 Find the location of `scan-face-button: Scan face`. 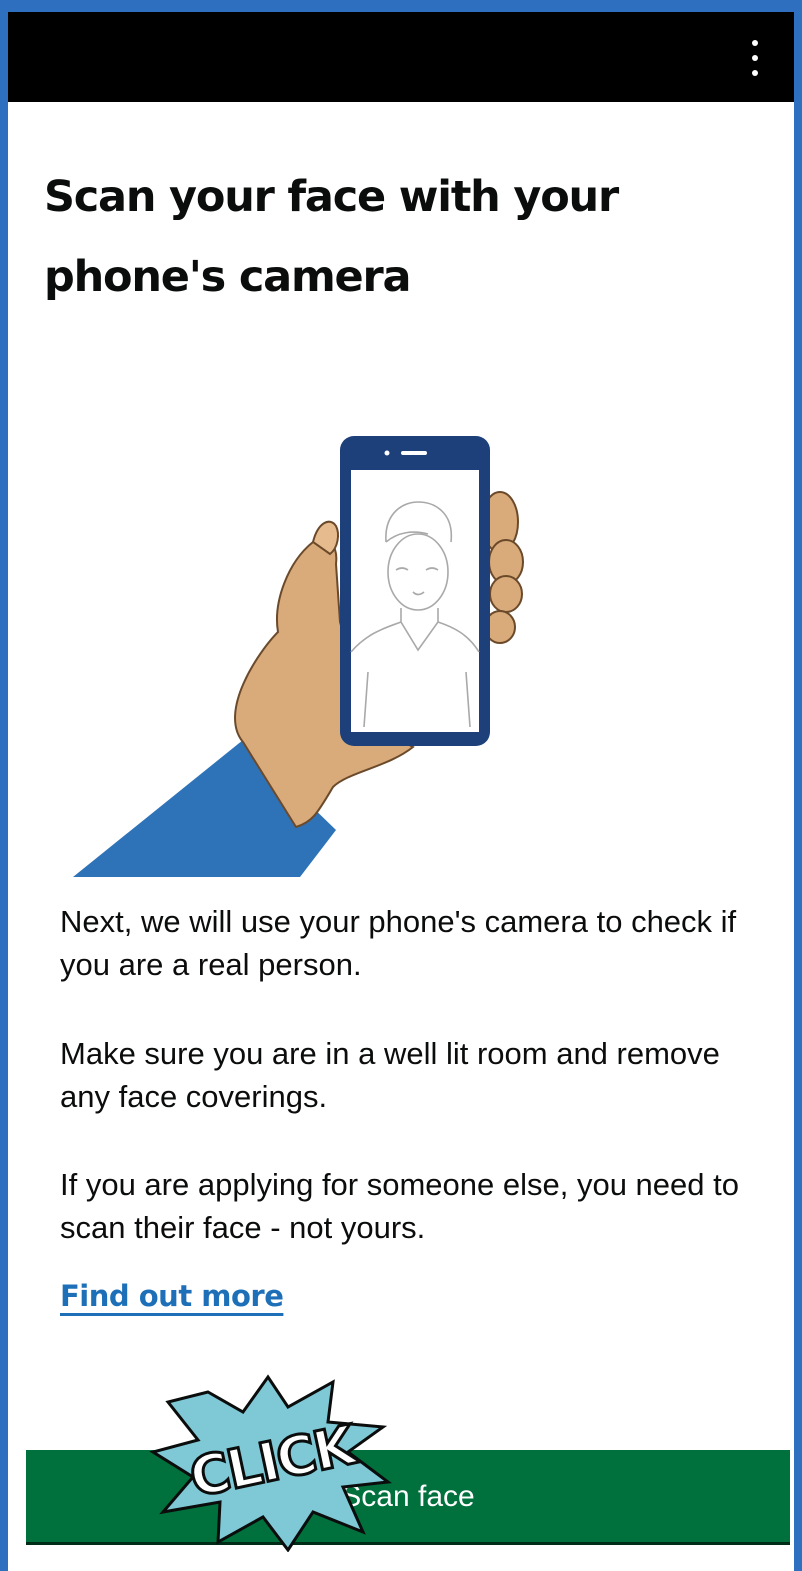

scan-face-button: Scan face is located at coordinates (408, 1496).